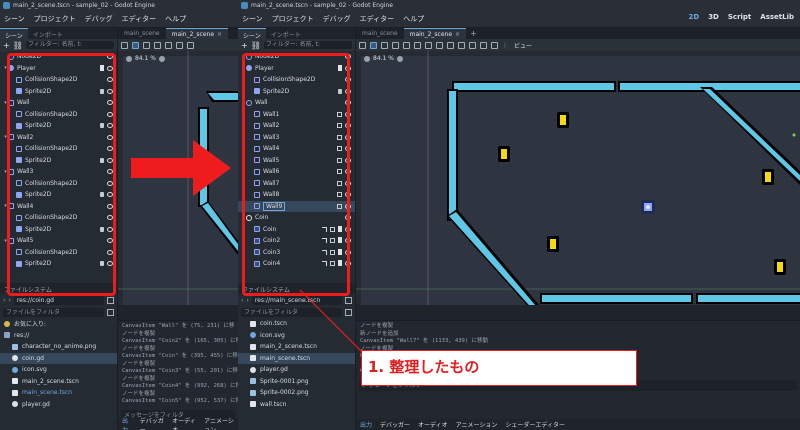 This screenshot has width=800, height=430. What do you see at coordinates (296, 184) in the screenshot?
I see `tree-node: Wall7` at bounding box center [296, 184].